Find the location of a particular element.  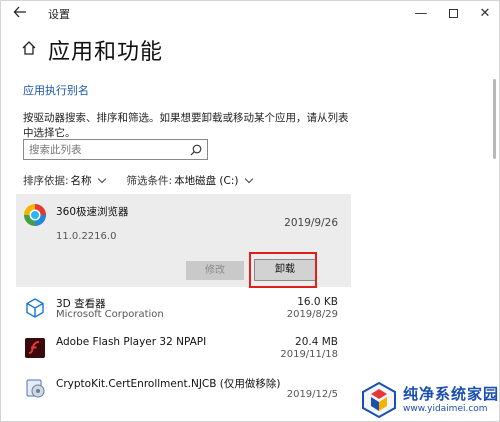

back-button is located at coordinates (21, 13).